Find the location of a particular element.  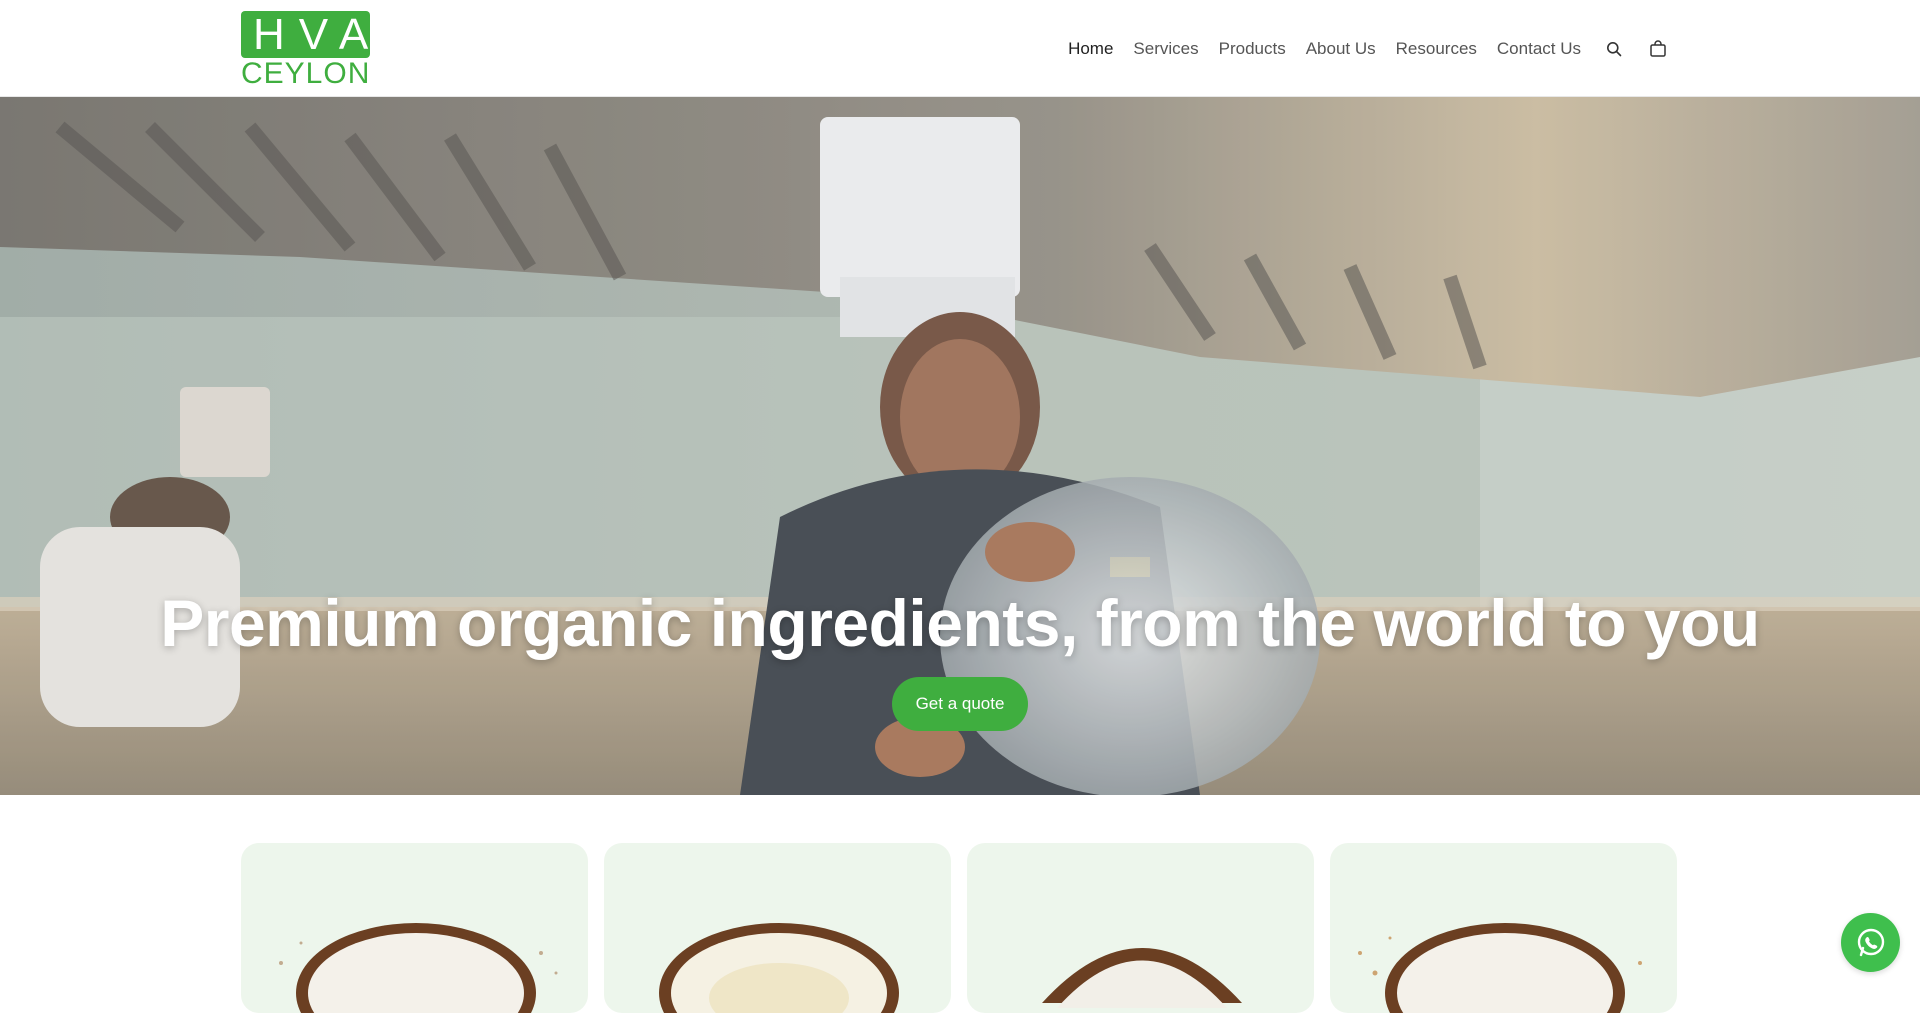

nav-resources: Resources is located at coordinates (1436, 49).